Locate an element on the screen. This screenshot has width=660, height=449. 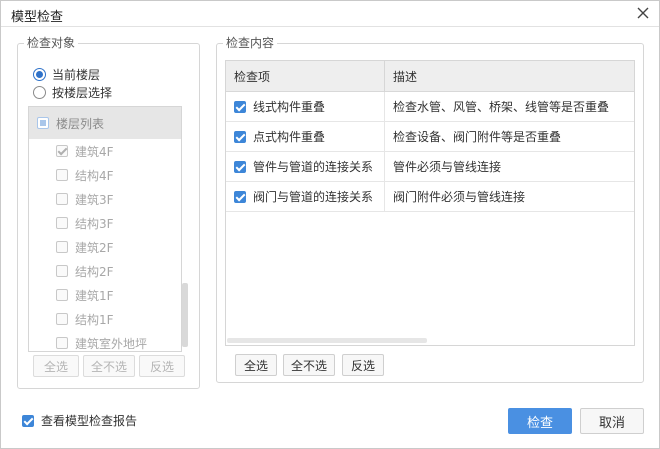
column-header-item: 检查项 is located at coordinates (305, 76).